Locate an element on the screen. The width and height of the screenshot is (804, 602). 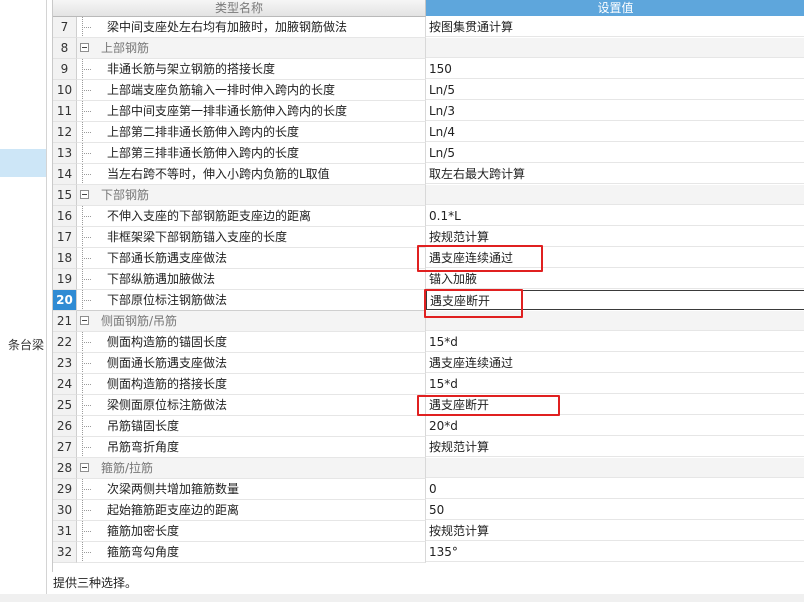
row-name-cell: 上部钢筋 is located at coordinates (251, 48).